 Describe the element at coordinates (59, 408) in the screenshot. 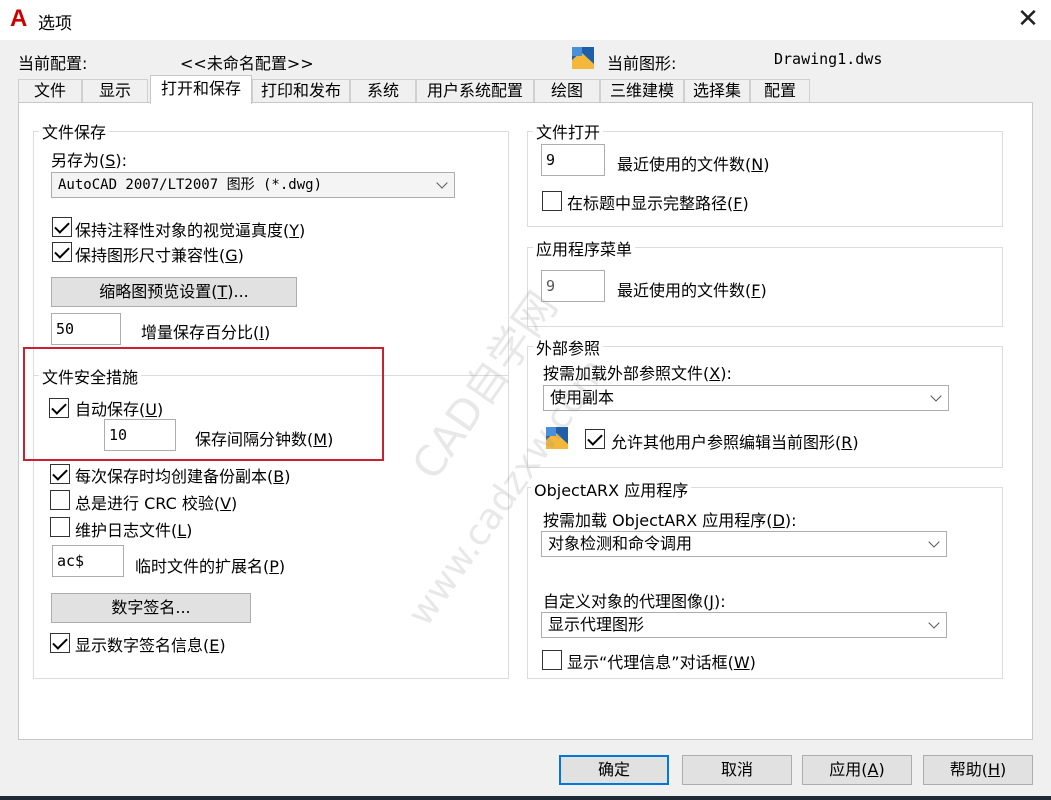

I see `autosave-checkbox` at that location.